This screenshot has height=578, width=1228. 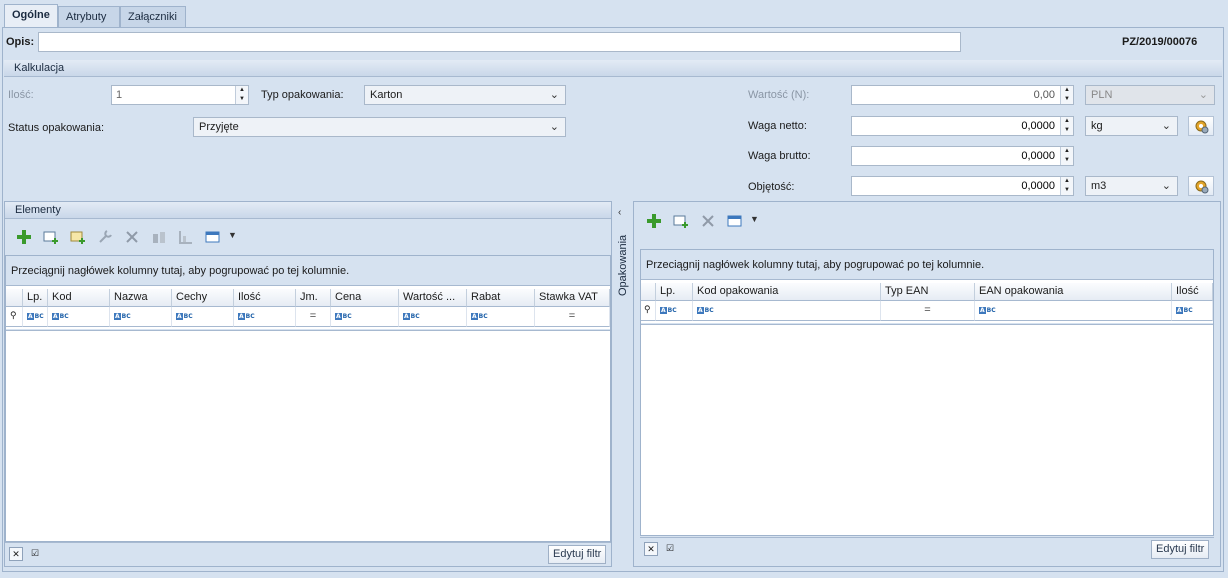 I want to click on wrench-icon, so click(x=105, y=237).